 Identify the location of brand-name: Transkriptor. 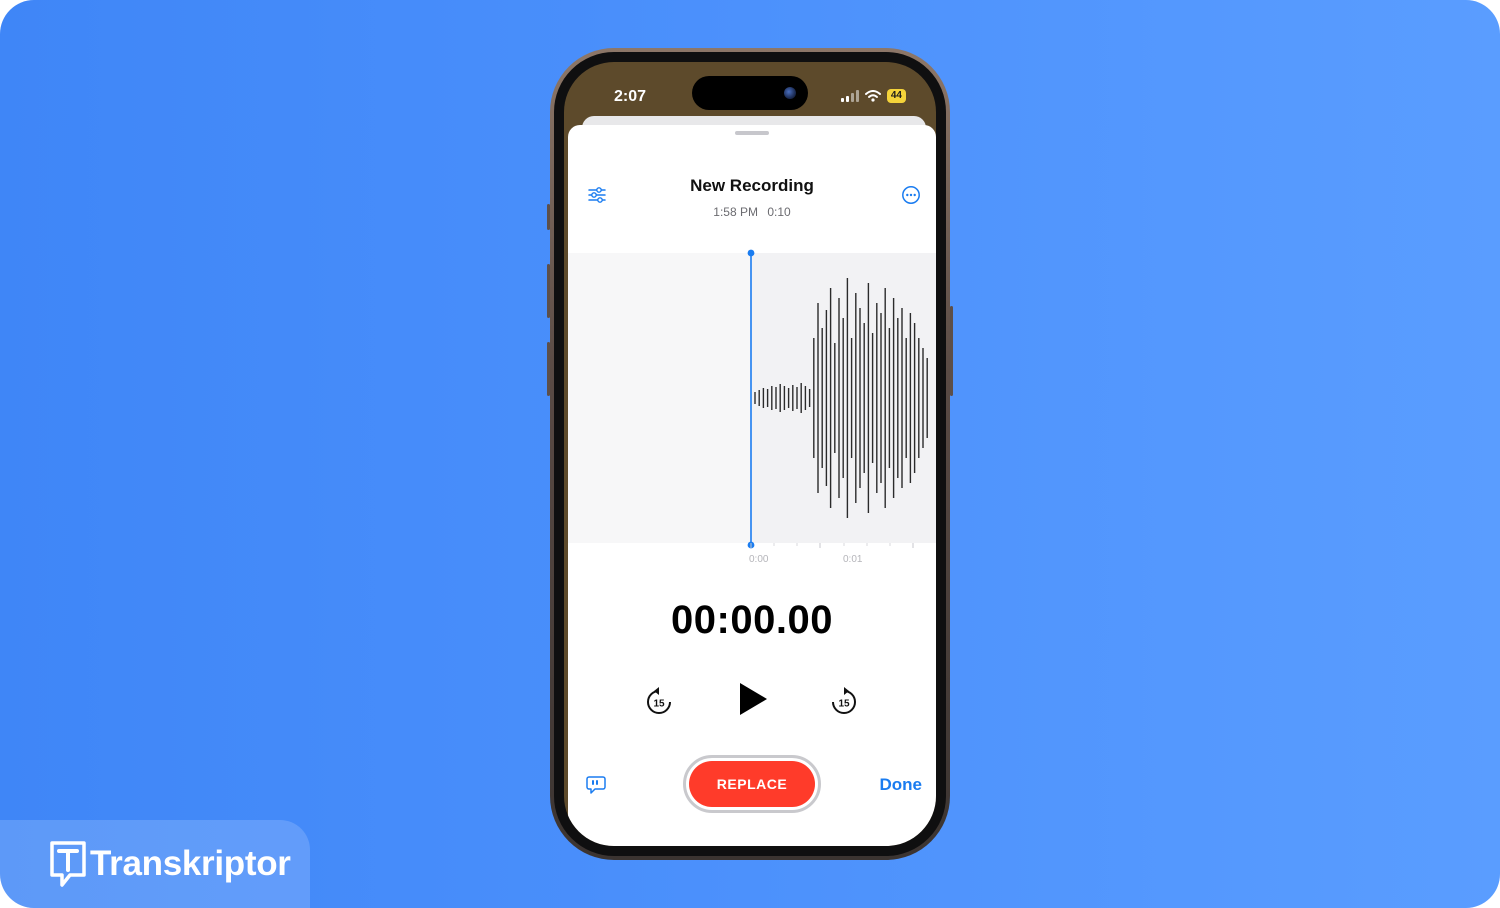
(190, 863).